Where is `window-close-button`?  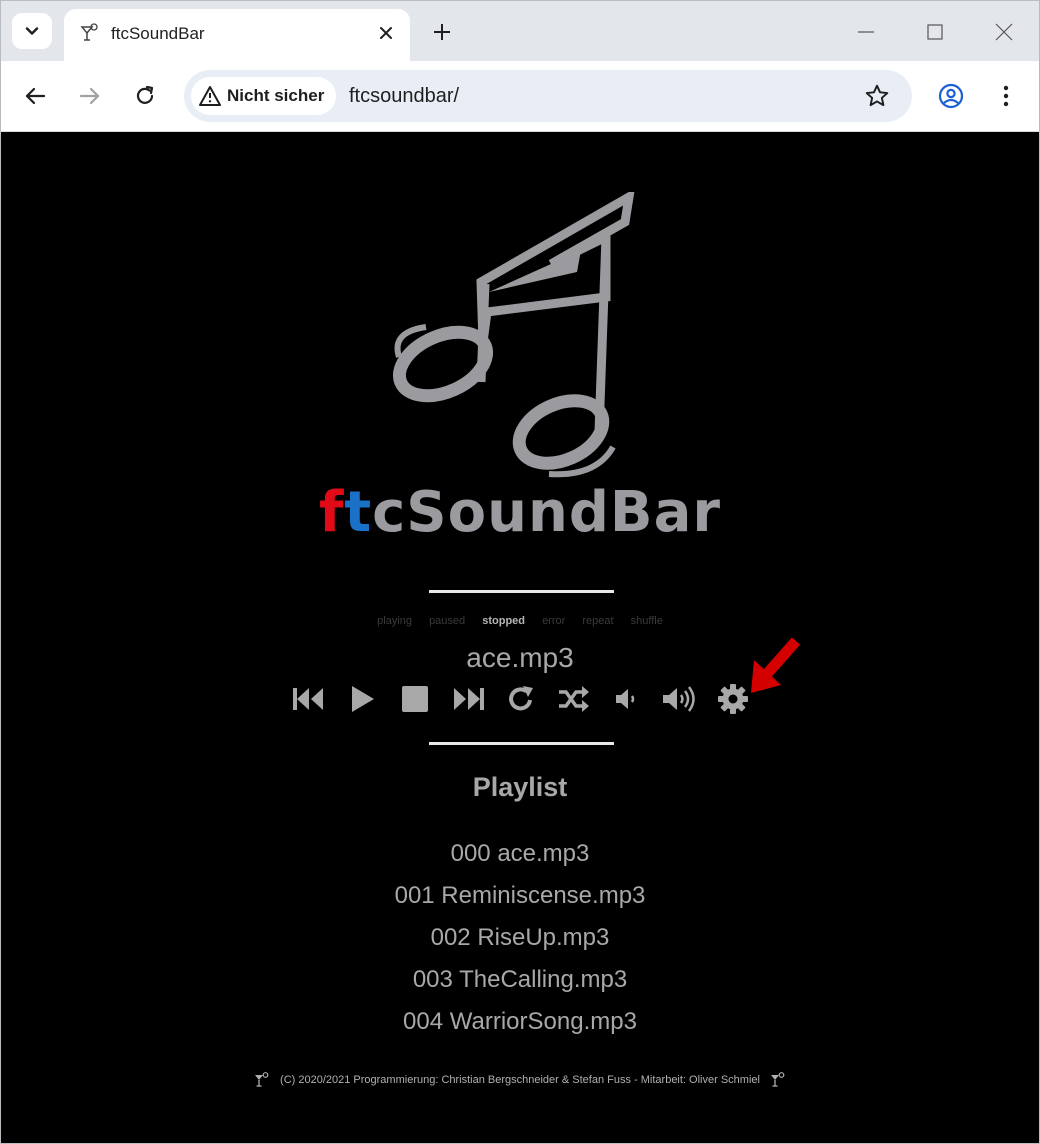
window-close-button is located at coordinates (1004, 32).